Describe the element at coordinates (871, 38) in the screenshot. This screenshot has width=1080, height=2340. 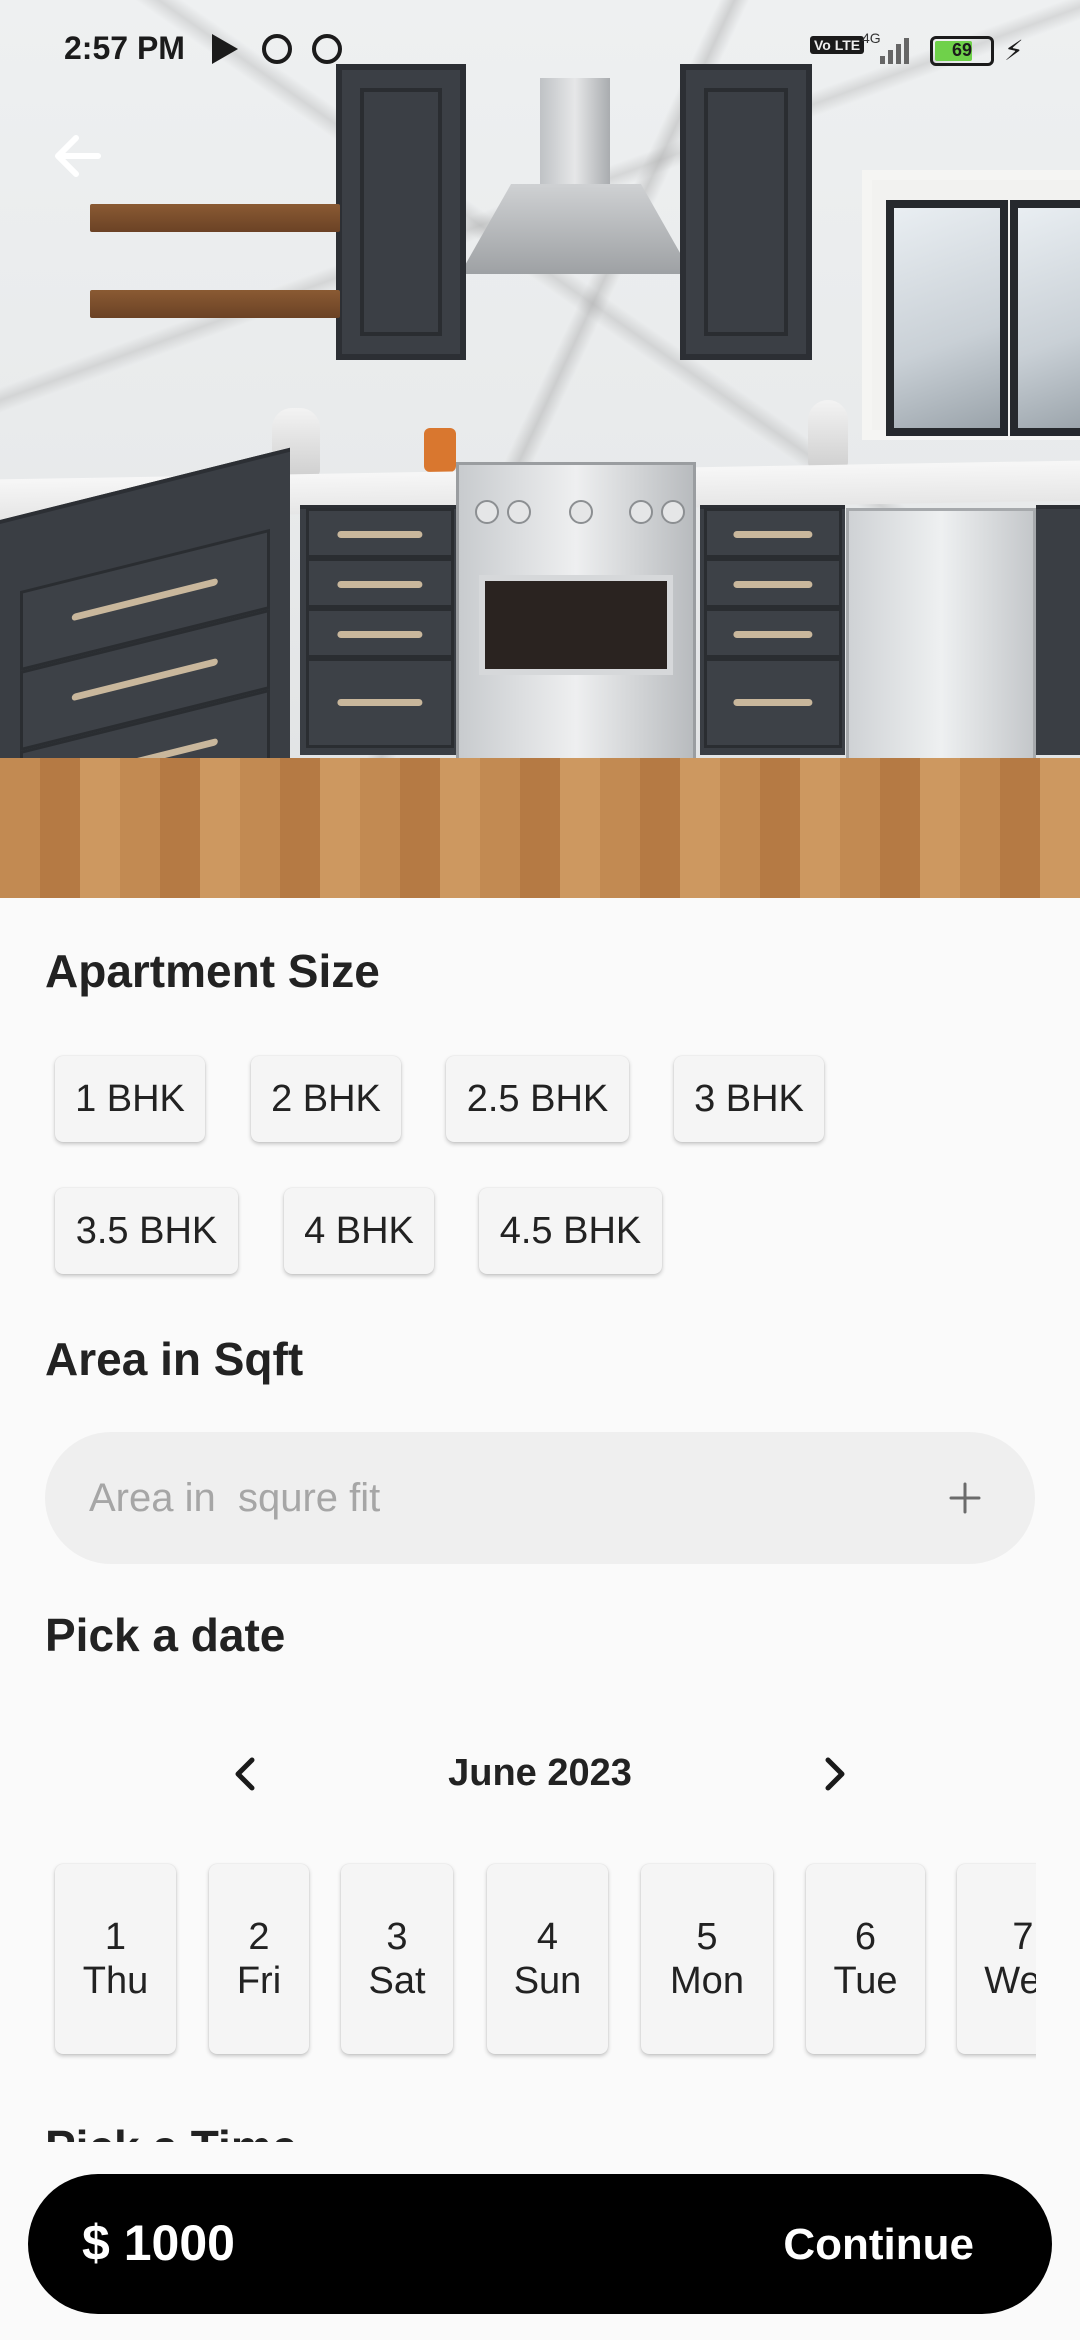
I see `network-type: 4G` at that location.